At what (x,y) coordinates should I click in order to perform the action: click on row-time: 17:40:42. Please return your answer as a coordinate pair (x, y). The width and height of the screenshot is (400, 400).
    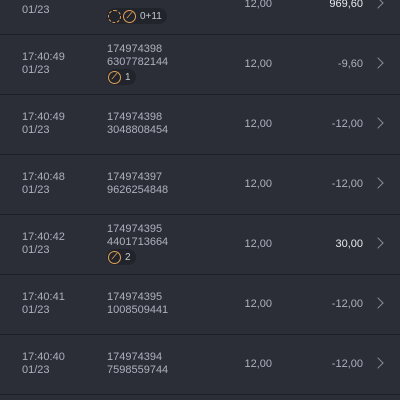
    Looking at the image, I should click on (43, 237).